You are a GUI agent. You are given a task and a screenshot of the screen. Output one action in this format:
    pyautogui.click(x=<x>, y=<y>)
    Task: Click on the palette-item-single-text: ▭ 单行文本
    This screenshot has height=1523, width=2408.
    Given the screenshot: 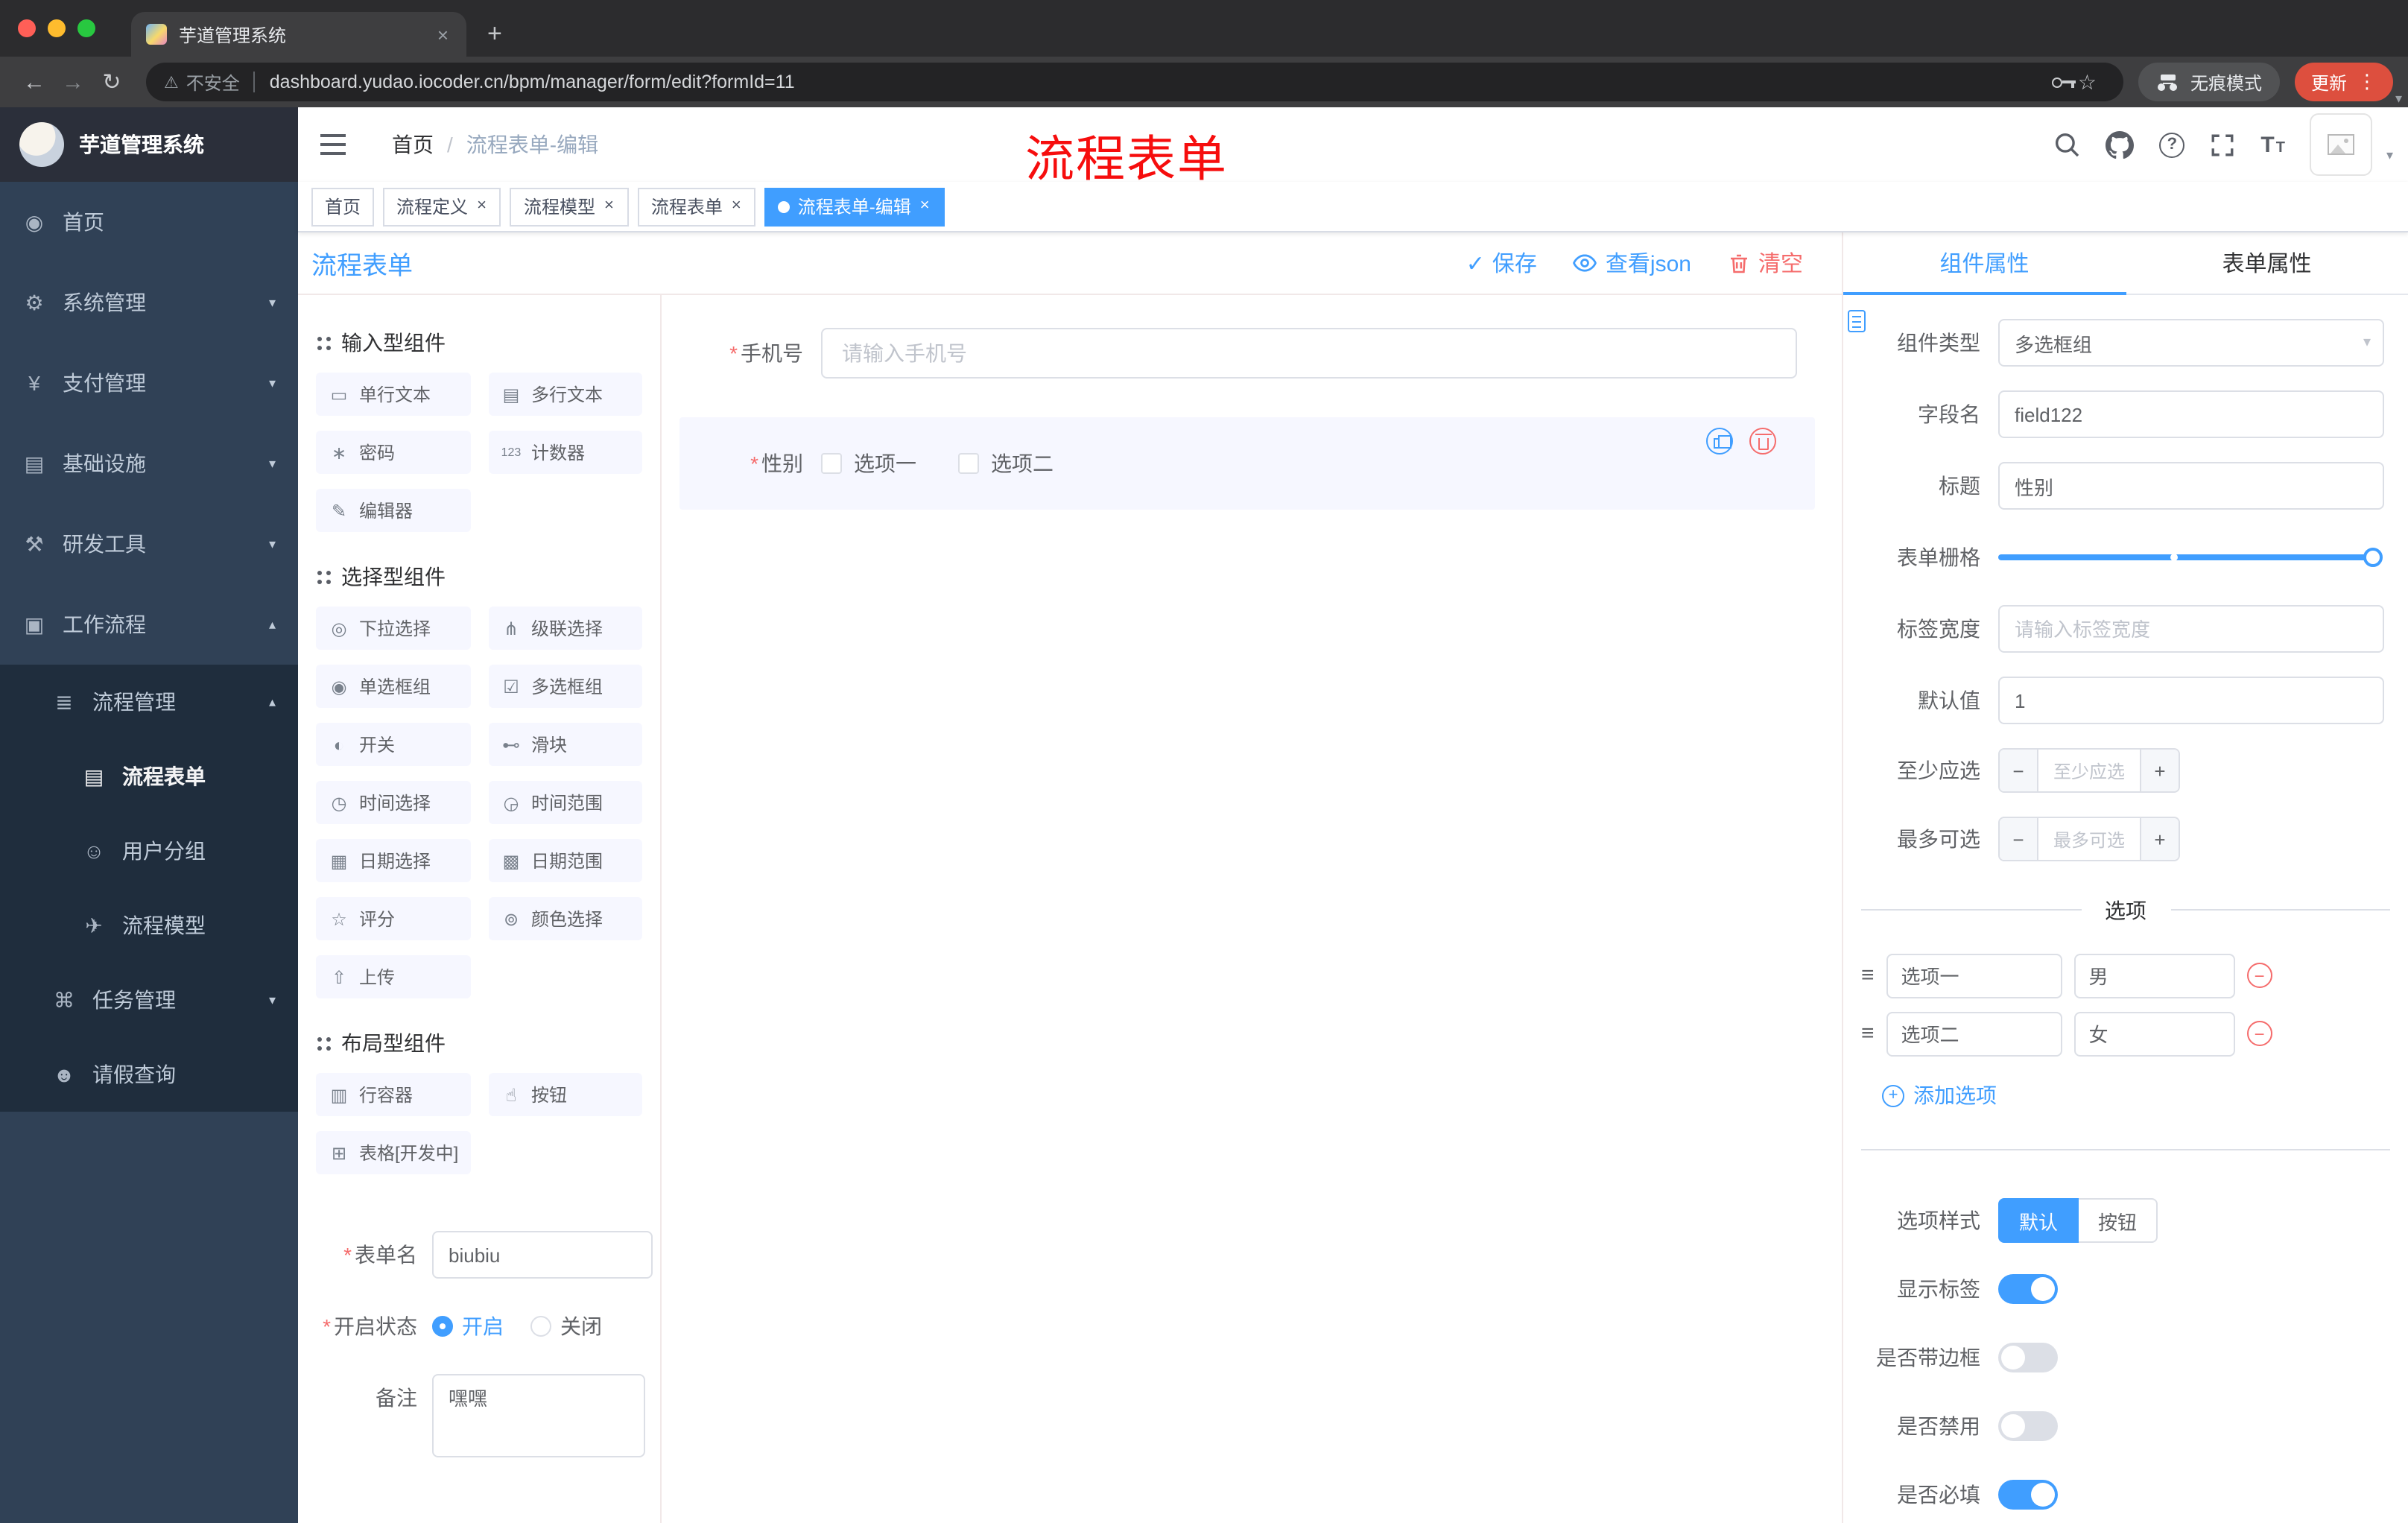 What is the action you would take?
    pyautogui.click(x=393, y=395)
    